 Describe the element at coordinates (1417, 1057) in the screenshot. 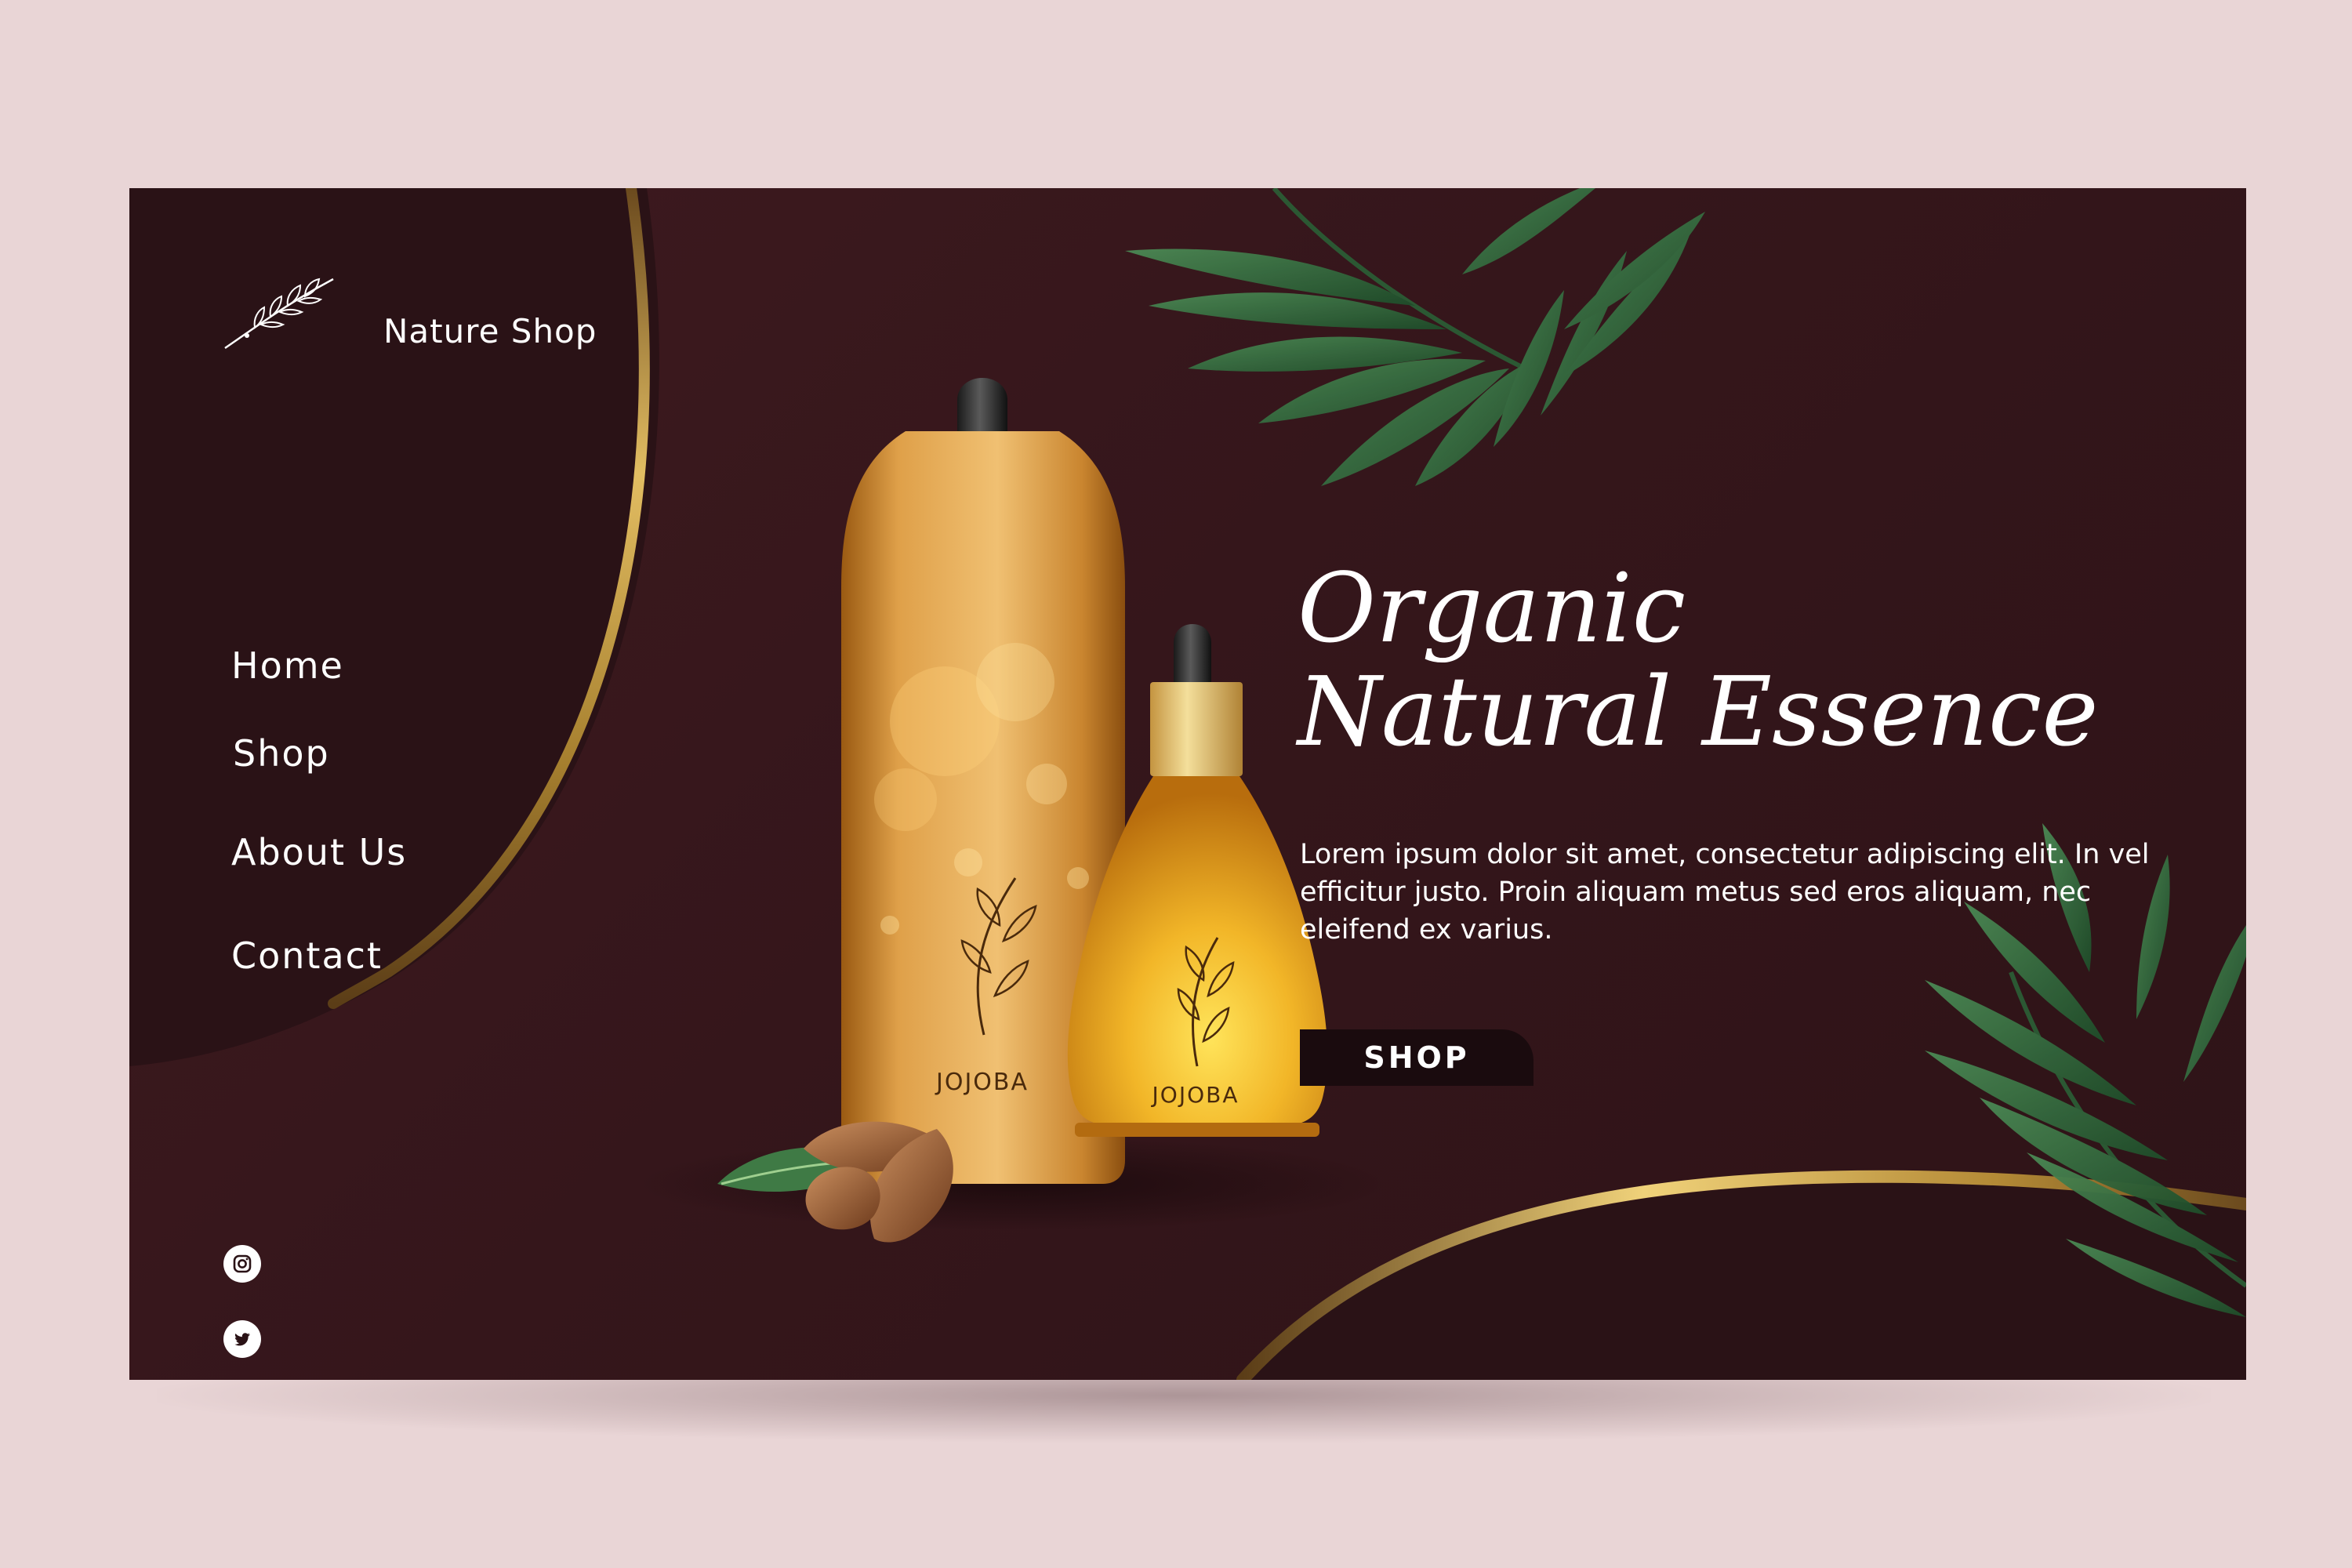

I see `shop-button: SHOP` at that location.